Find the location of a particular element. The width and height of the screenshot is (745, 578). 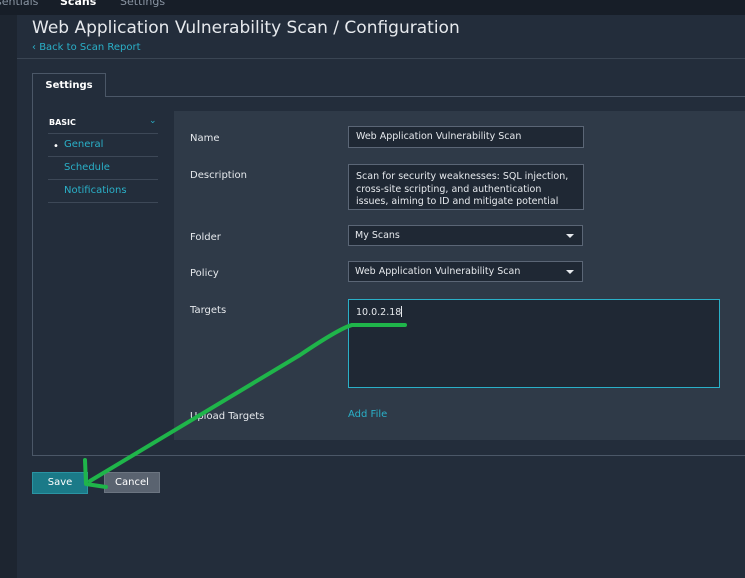

name-label: Name is located at coordinates (205, 138).